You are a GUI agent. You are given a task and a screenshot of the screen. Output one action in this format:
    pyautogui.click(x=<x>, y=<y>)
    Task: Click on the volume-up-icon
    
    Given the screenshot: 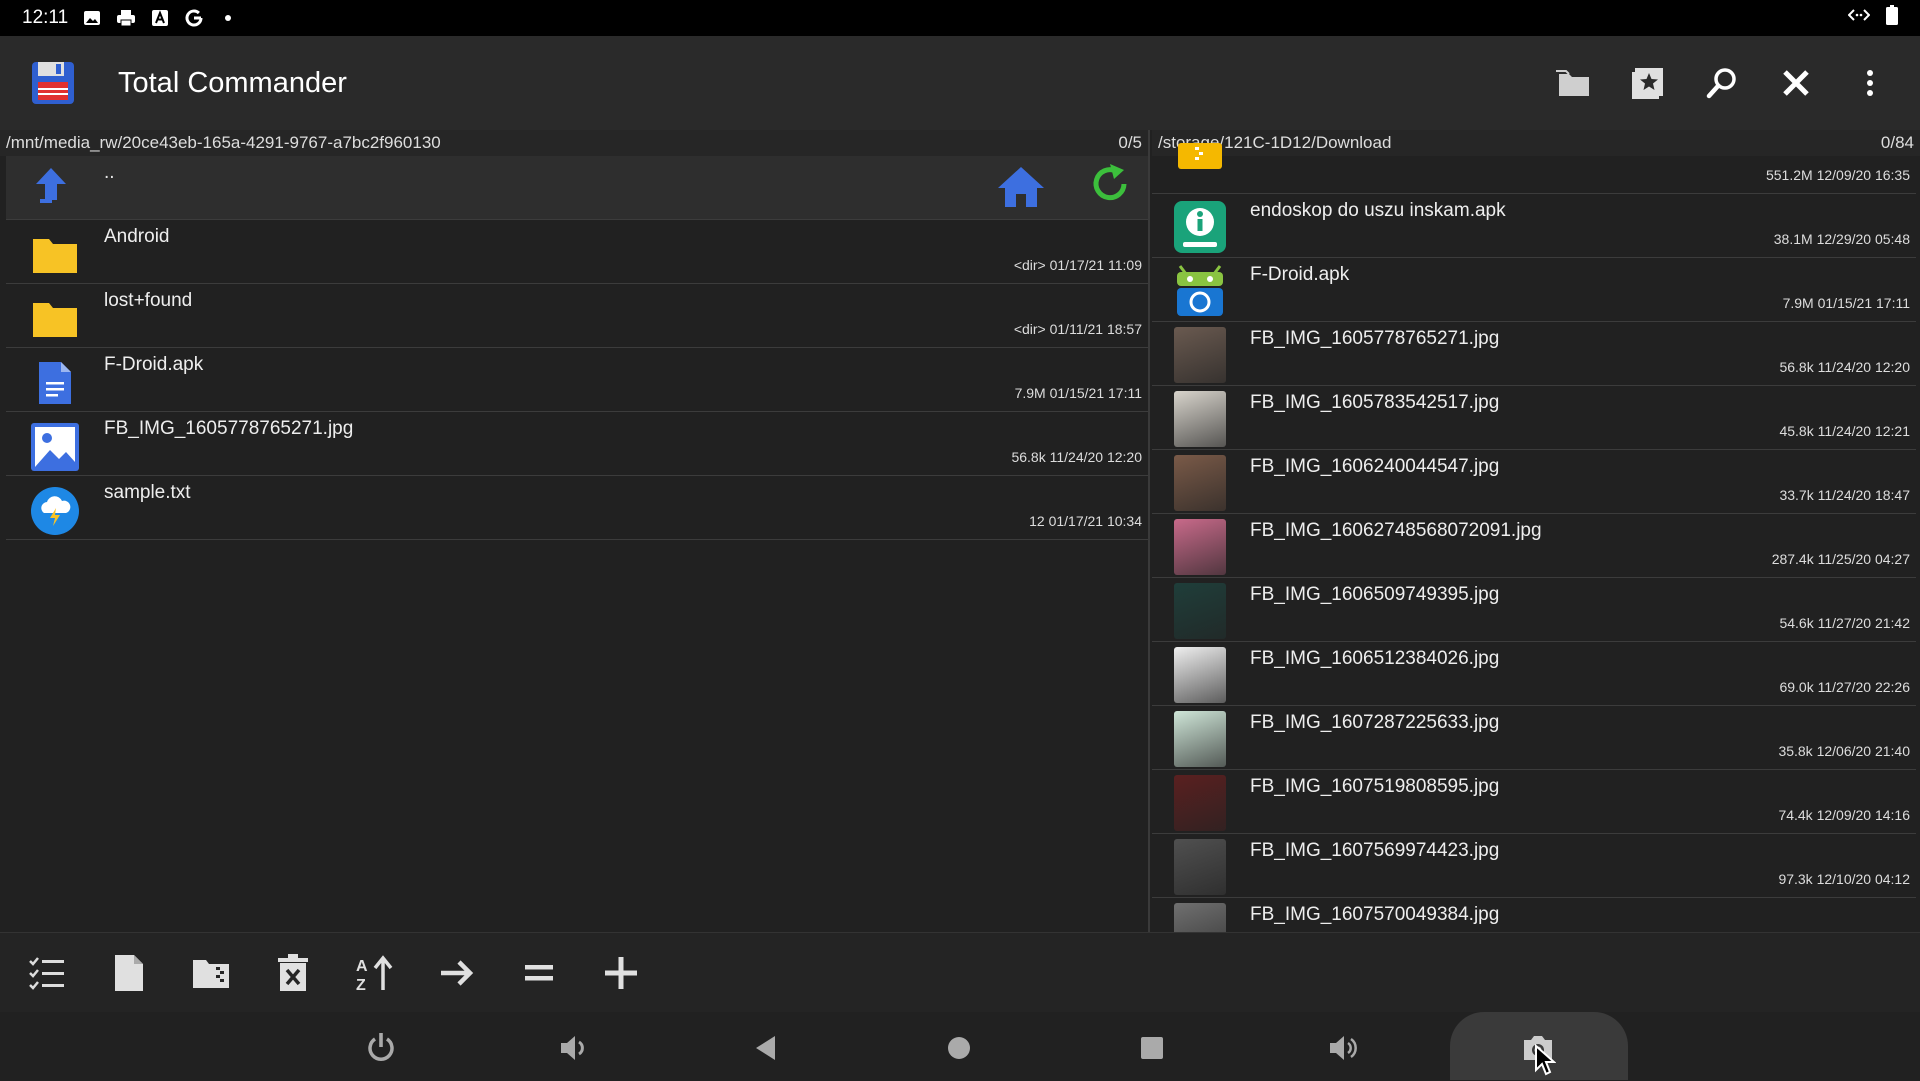 What is the action you would take?
    pyautogui.click(x=1344, y=1048)
    